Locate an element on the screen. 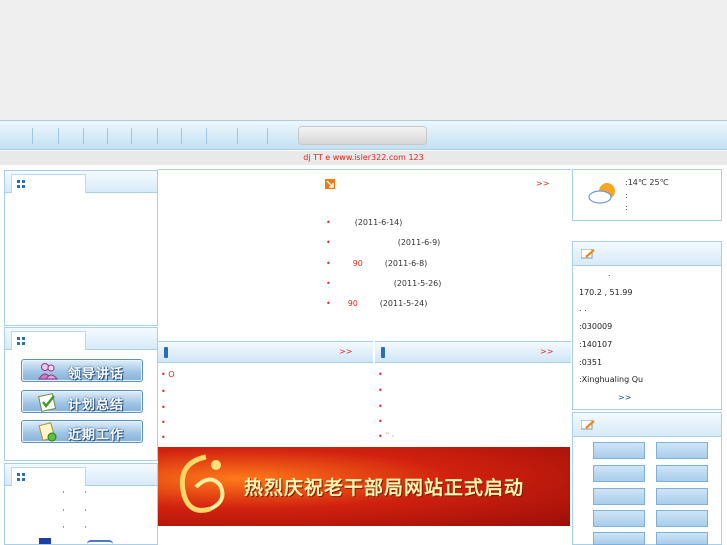 The image size is (727, 545). news-item: • (2011-6-9) is located at coordinates (383, 242).